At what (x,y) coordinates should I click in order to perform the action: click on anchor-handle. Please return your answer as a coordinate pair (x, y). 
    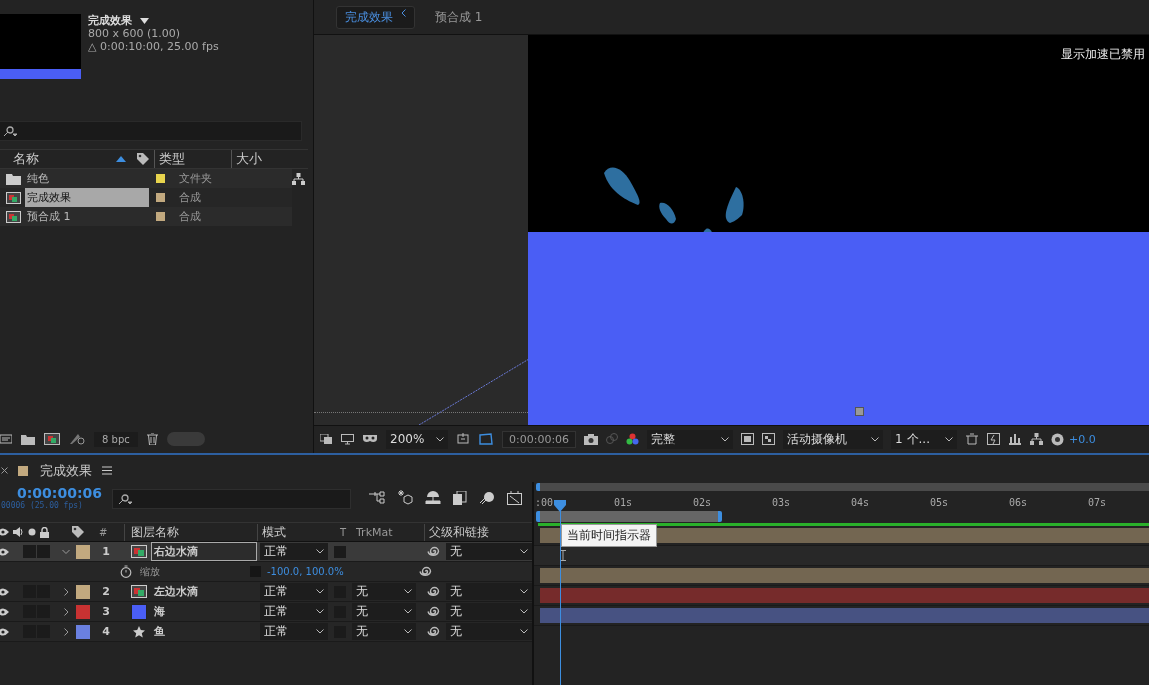
    Looking at the image, I should click on (859, 411).